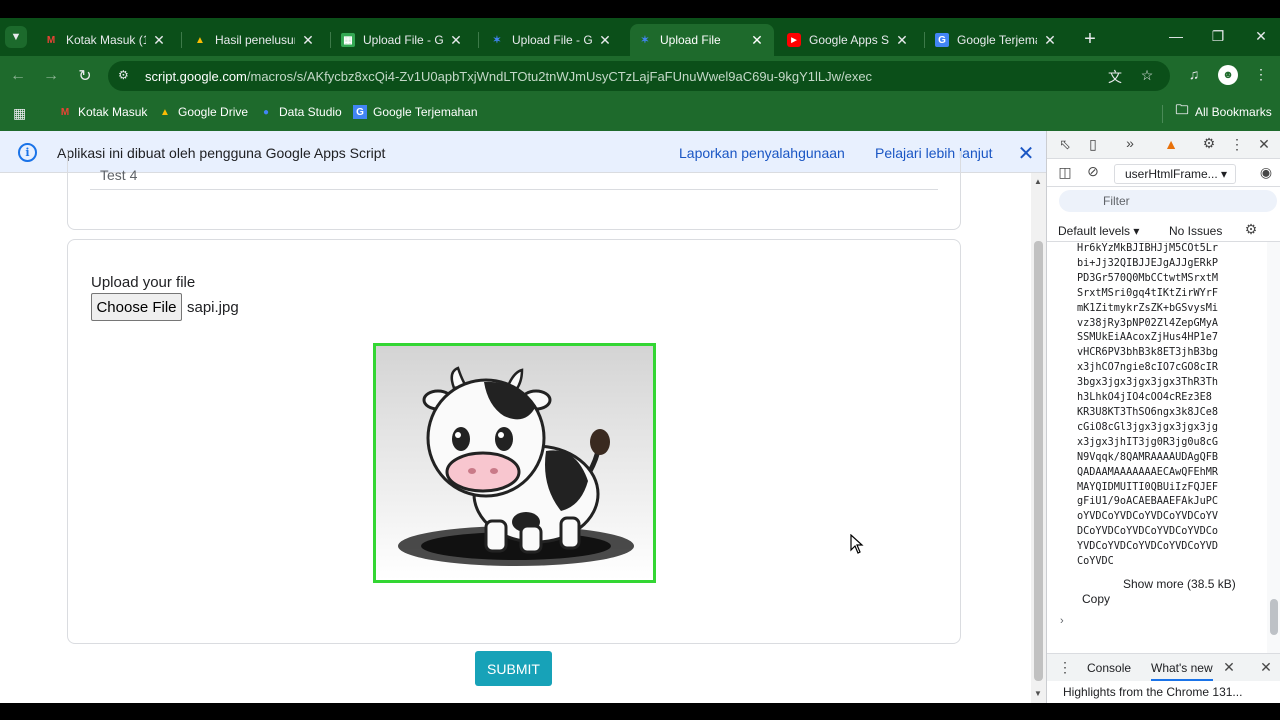  I want to click on bookmark-kotak-masuk: M Kotak Masuk, so click(103, 112).